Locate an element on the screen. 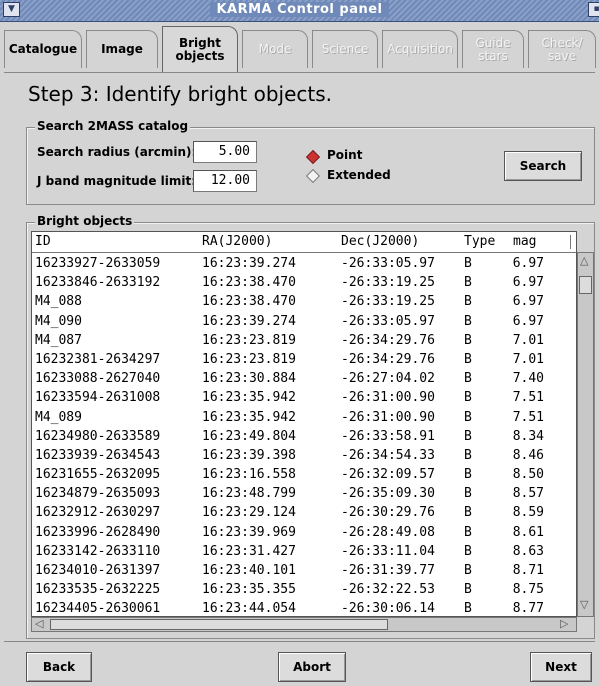 The width and height of the screenshot is (599, 686). horizontal-scrollbar: ◁ ▷ is located at coordinates (304, 624).